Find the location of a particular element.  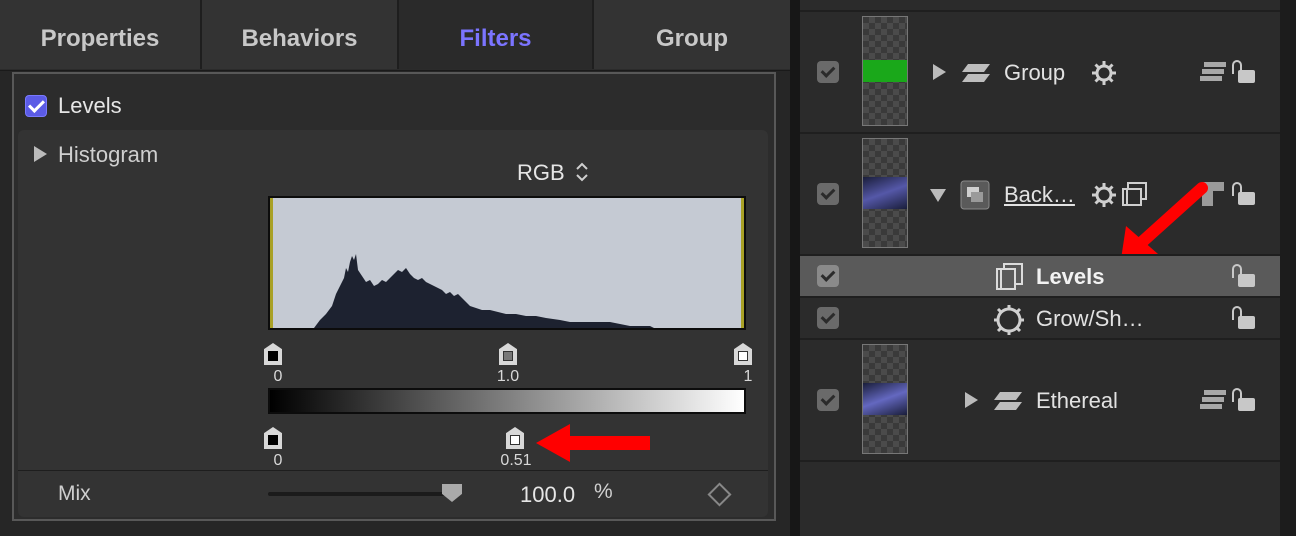

mix-separator is located at coordinates (393, 470).